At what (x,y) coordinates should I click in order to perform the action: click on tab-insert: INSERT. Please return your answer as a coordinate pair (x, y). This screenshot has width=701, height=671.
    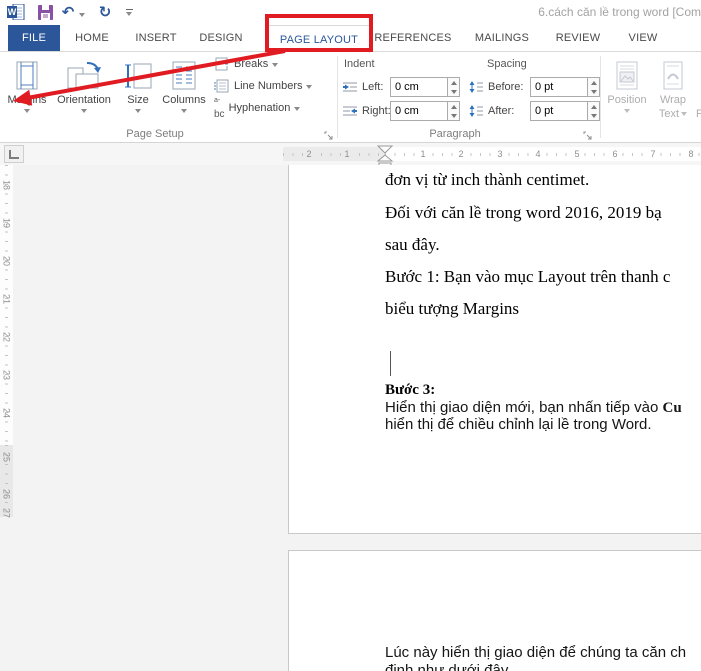
    Looking at the image, I should click on (156, 38).